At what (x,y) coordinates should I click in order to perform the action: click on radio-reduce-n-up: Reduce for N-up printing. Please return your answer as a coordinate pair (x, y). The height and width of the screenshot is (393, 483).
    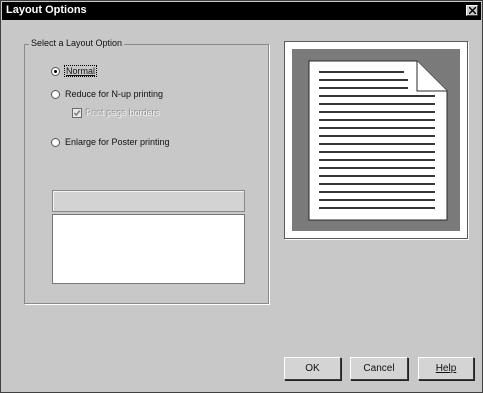
    Looking at the image, I should click on (107, 94).